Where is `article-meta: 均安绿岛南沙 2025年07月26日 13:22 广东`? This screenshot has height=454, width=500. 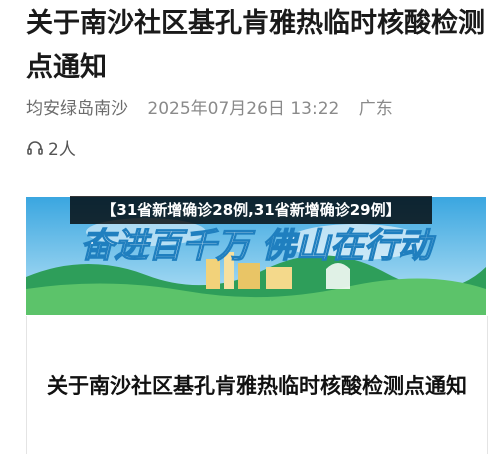 article-meta: 均安绿岛南沙 2025年07月26日 13:22 广东 is located at coordinates (216, 106).